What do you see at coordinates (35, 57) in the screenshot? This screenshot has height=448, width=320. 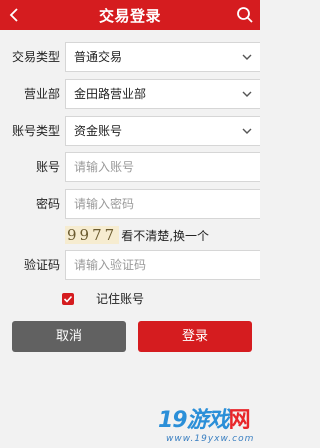 I see `trade-type-label: 交易类型` at bounding box center [35, 57].